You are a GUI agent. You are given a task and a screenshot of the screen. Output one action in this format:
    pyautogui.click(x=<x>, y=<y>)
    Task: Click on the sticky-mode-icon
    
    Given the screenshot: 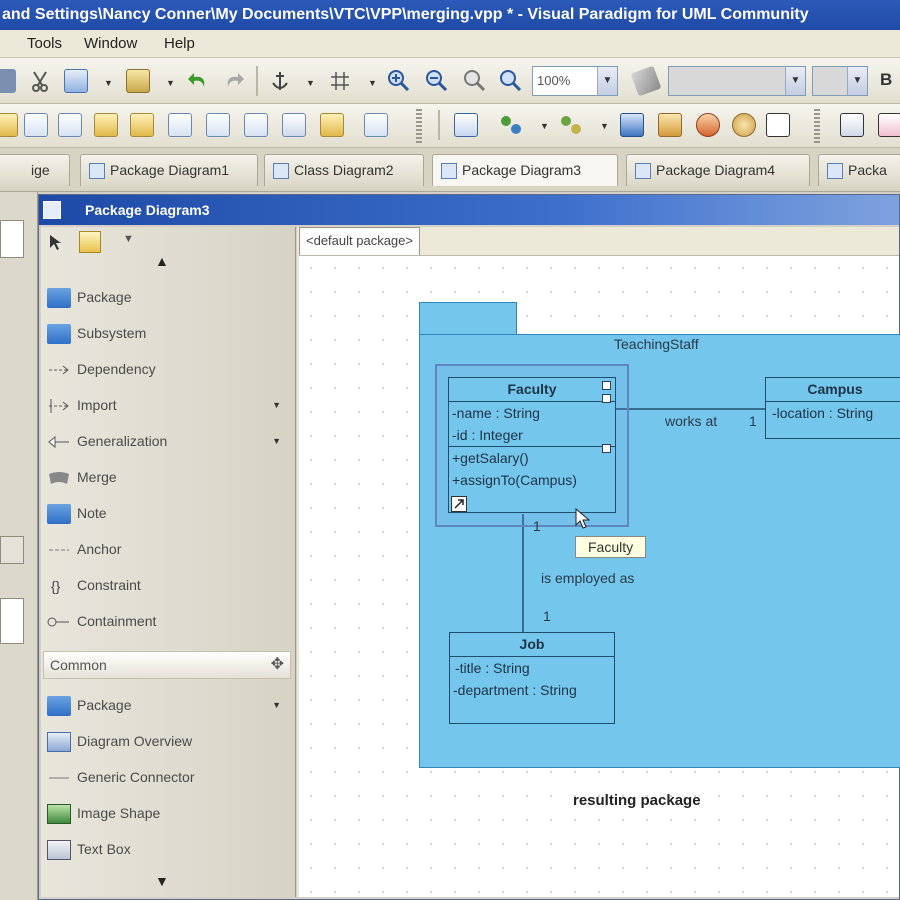 What is the action you would take?
    pyautogui.click(x=90, y=242)
    